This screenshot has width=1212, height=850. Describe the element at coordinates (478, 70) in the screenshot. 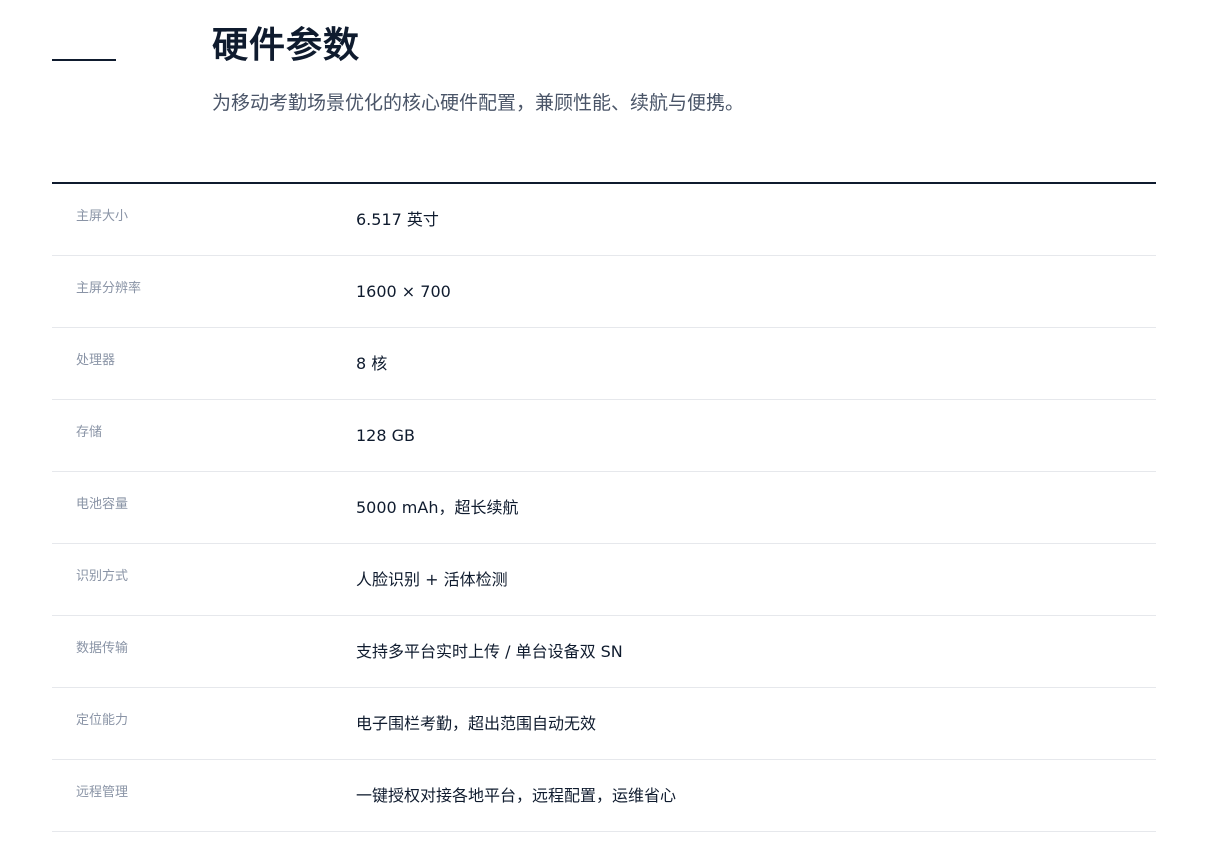

I see `section-header: 硬件参数 为移动考勤场景优化的核心硬件配置，兼顾性能、续航与便携。` at that location.